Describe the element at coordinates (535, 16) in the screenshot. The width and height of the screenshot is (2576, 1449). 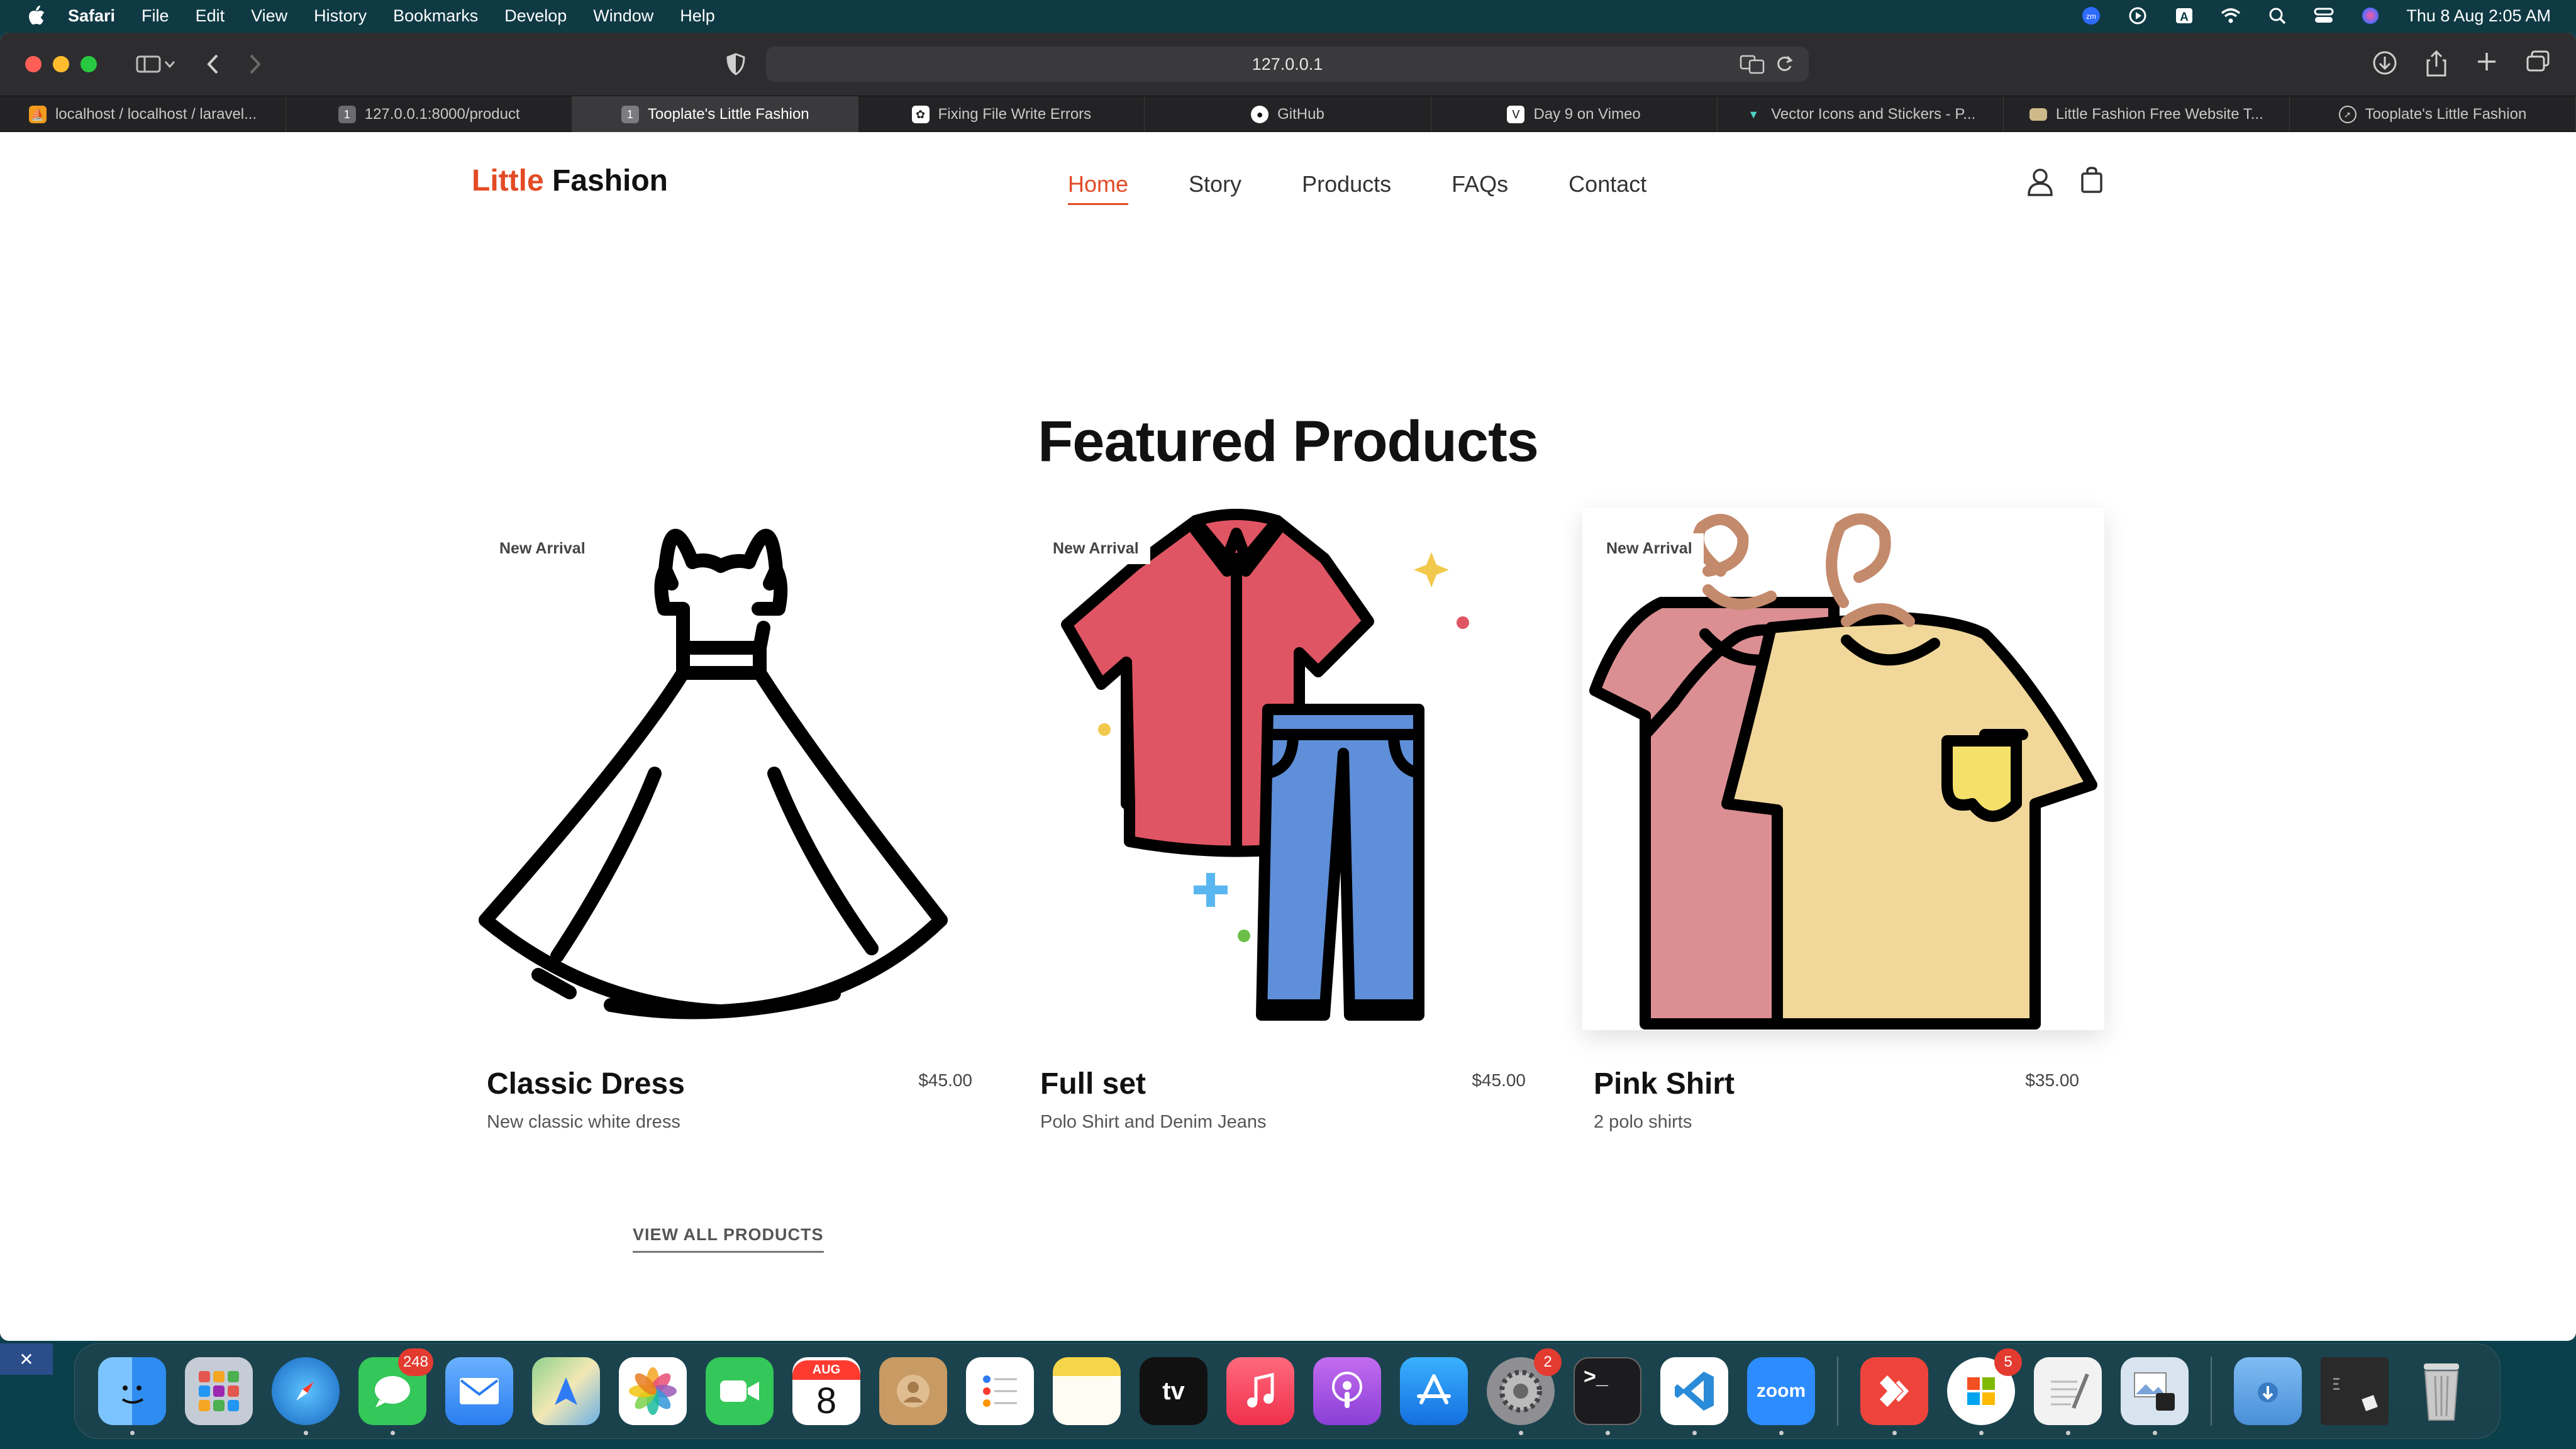
I see `menu-develop: Develop` at that location.